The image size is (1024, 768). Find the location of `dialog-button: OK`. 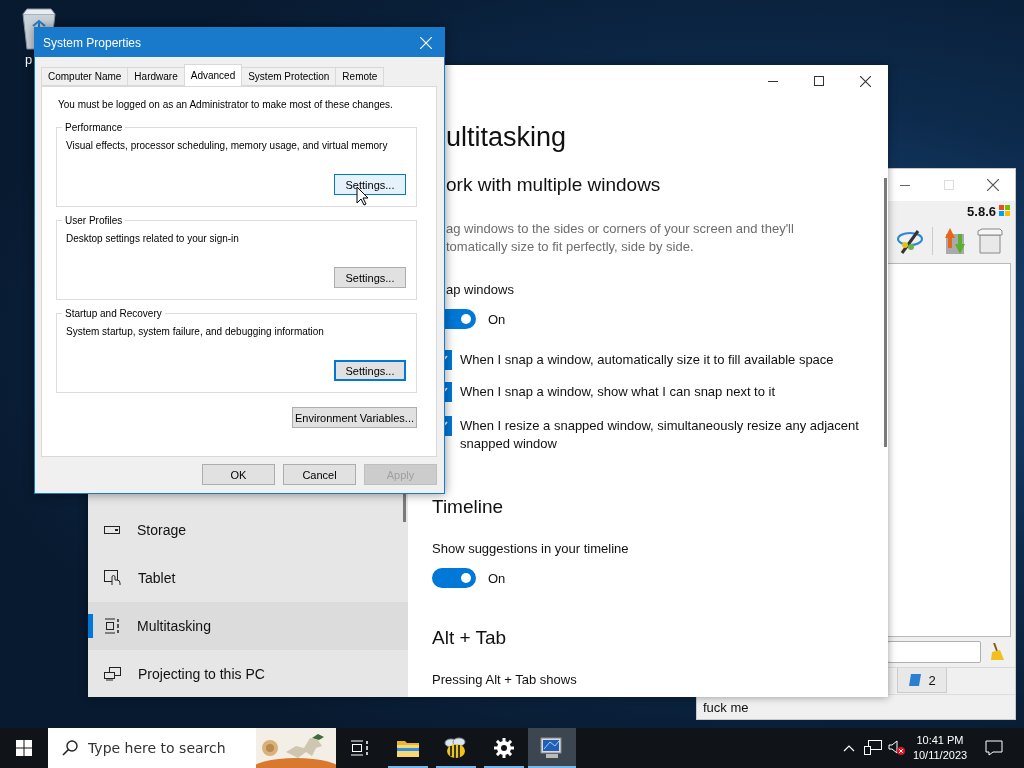

dialog-button: OK is located at coordinates (238, 474).